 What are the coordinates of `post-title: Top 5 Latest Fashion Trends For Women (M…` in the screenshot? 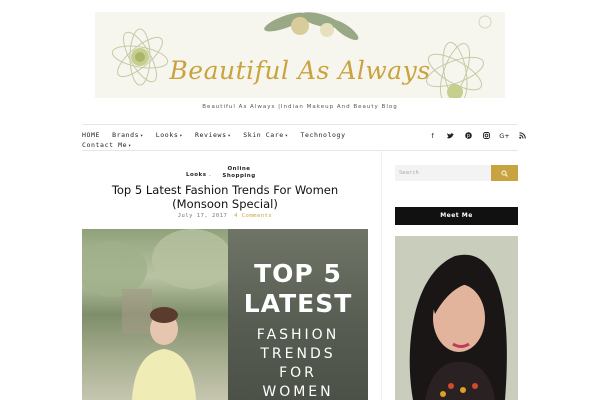 It's located at (225, 197).